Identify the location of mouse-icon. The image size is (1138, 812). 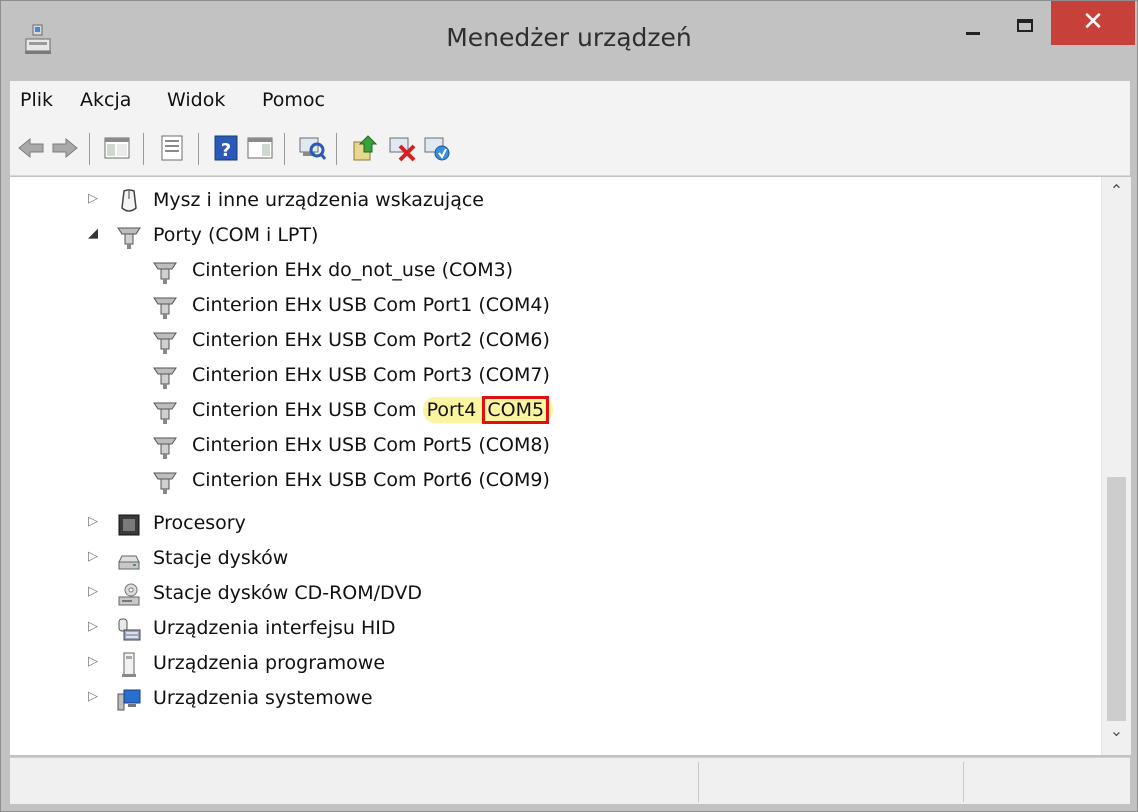
(129, 200).